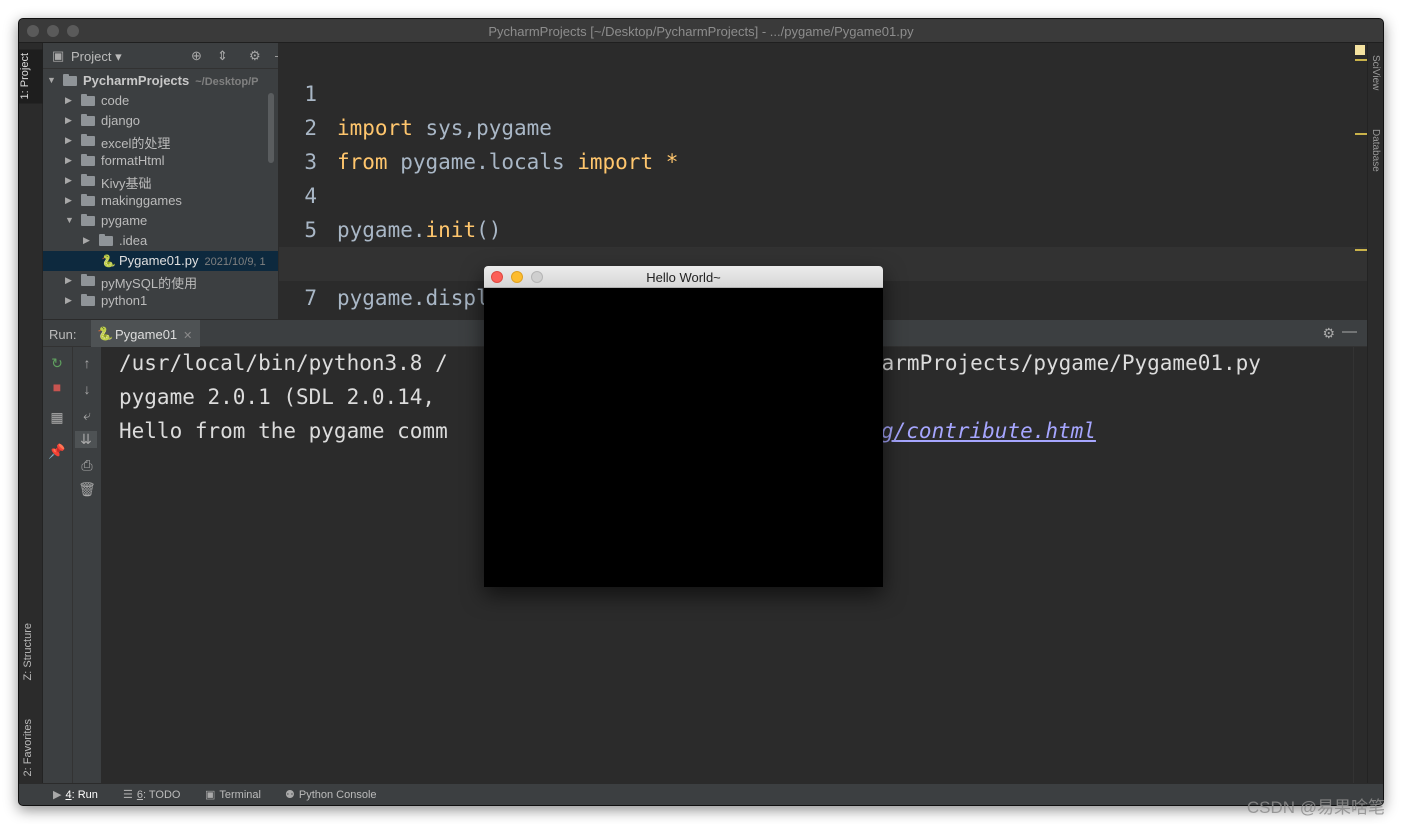 This screenshot has height=824, width=1403. Describe the element at coordinates (290, 795) in the screenshot. I see `python-console-icon: ⚉` at that location.